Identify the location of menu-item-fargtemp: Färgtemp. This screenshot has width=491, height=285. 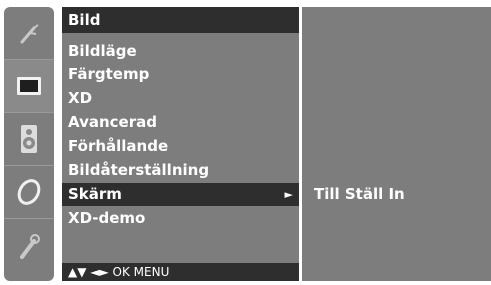
(180, 74).